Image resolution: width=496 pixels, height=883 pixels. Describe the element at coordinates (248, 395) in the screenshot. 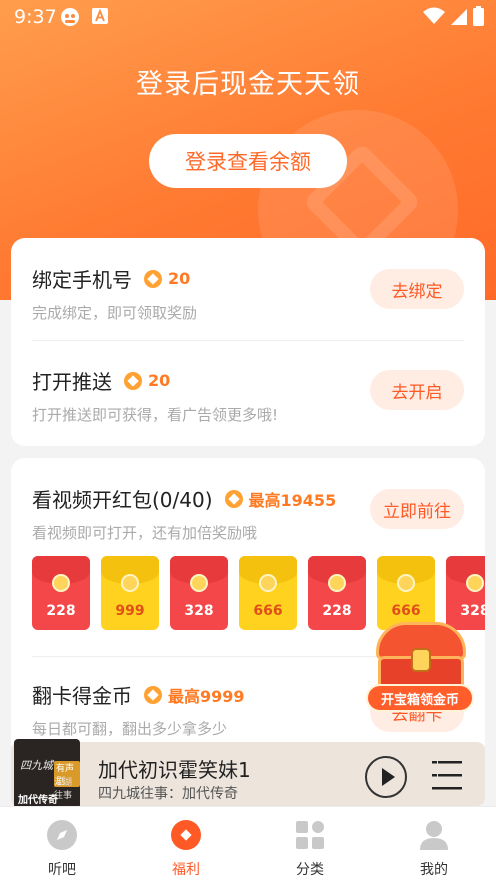

I see `task-enable-push: 打开推送 20 打开推送即可获得，看广告领更多哦! 去开启` at that location.